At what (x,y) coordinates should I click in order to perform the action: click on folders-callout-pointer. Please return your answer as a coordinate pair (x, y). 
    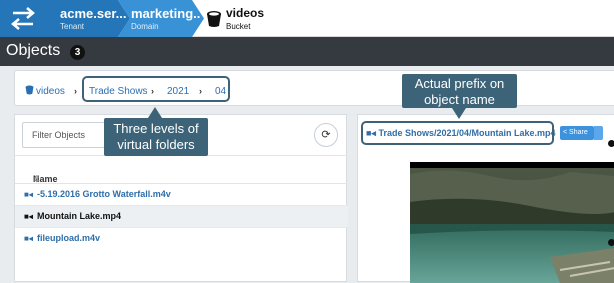
    Looking at the image, I should click on (155, 112).